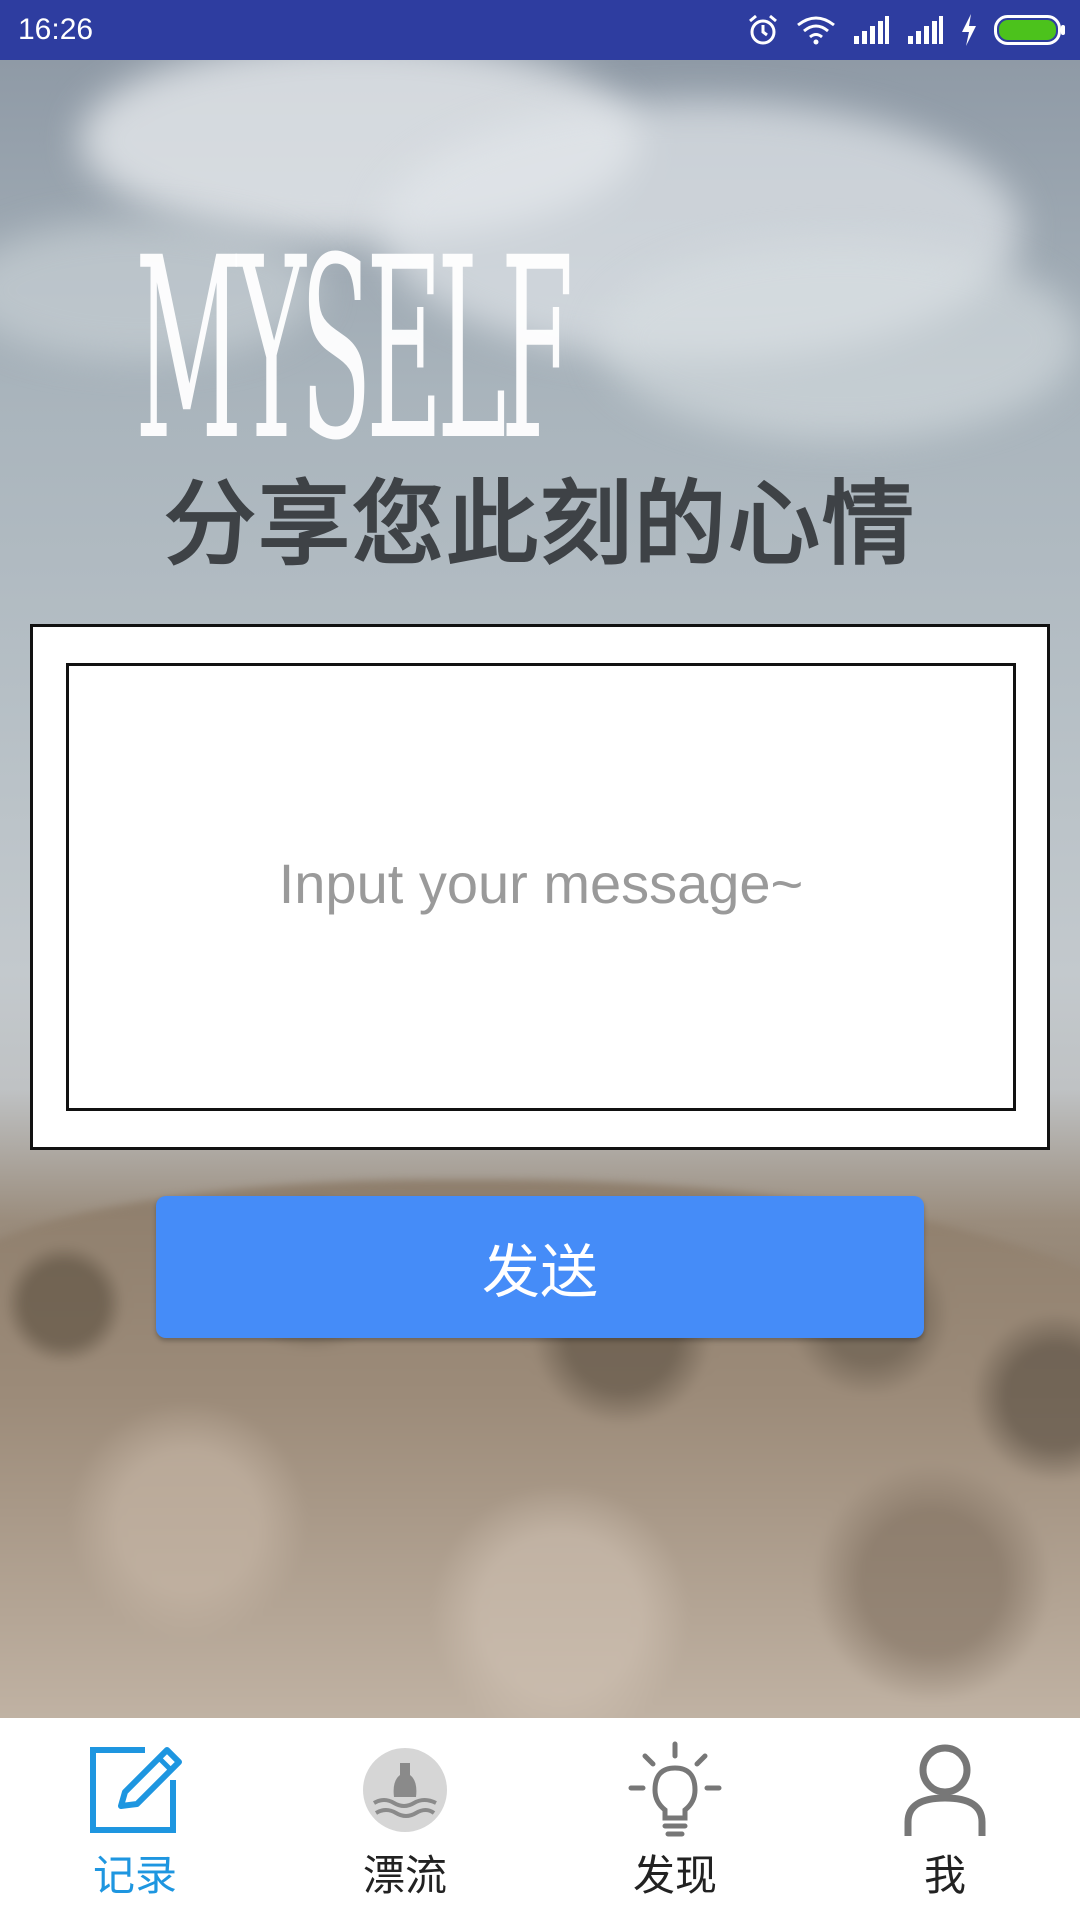 The height and width of the screenshot is (1920, 1080). I want to click on charging-icon, so click(969, 30).